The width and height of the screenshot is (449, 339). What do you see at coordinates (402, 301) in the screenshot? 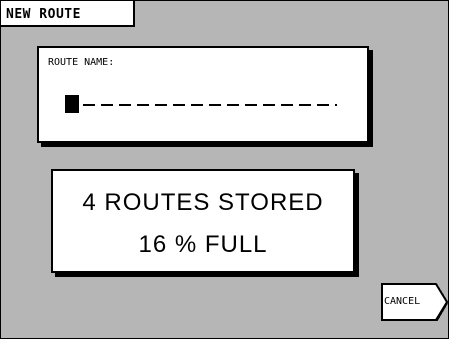
I see `cancel-button-label: CANCEL` at bounding box center [402, 301].